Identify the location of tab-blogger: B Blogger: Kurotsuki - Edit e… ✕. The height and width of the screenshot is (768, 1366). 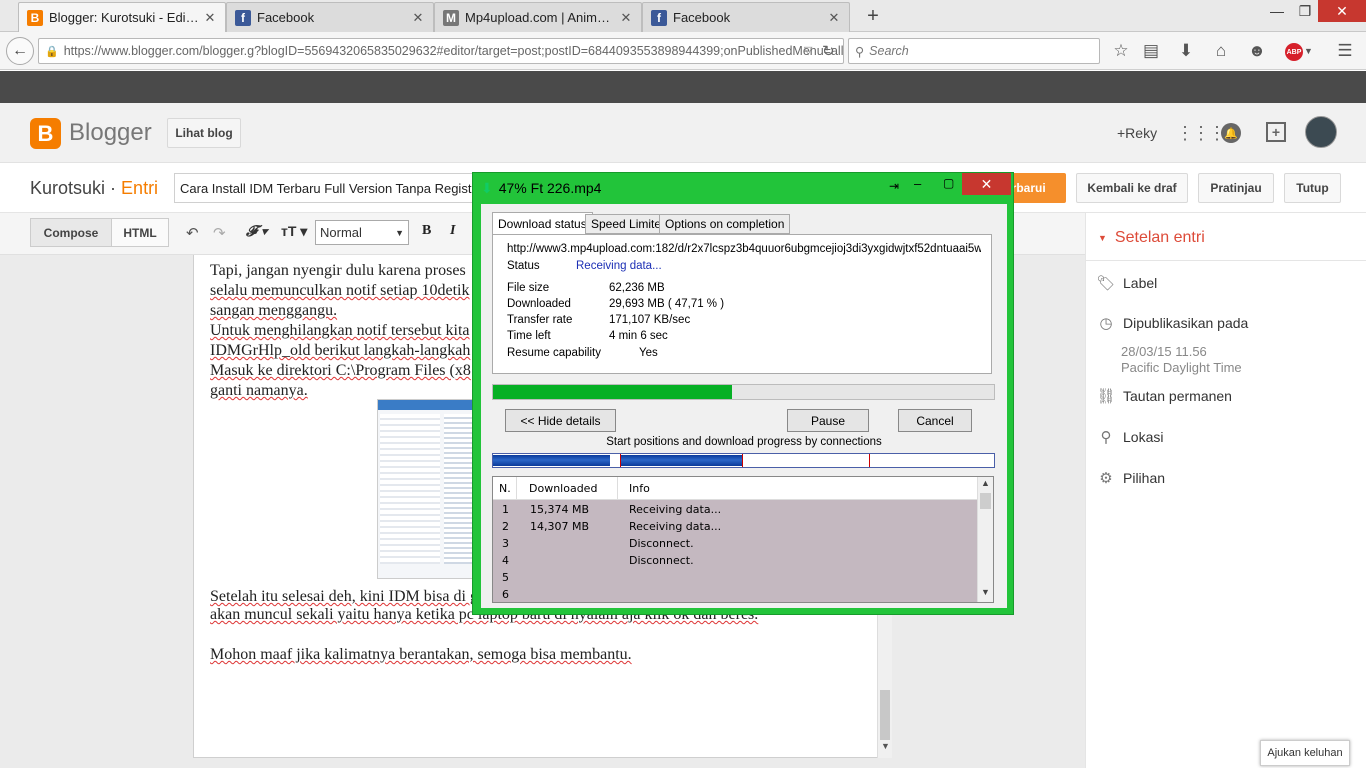
(122, 17).